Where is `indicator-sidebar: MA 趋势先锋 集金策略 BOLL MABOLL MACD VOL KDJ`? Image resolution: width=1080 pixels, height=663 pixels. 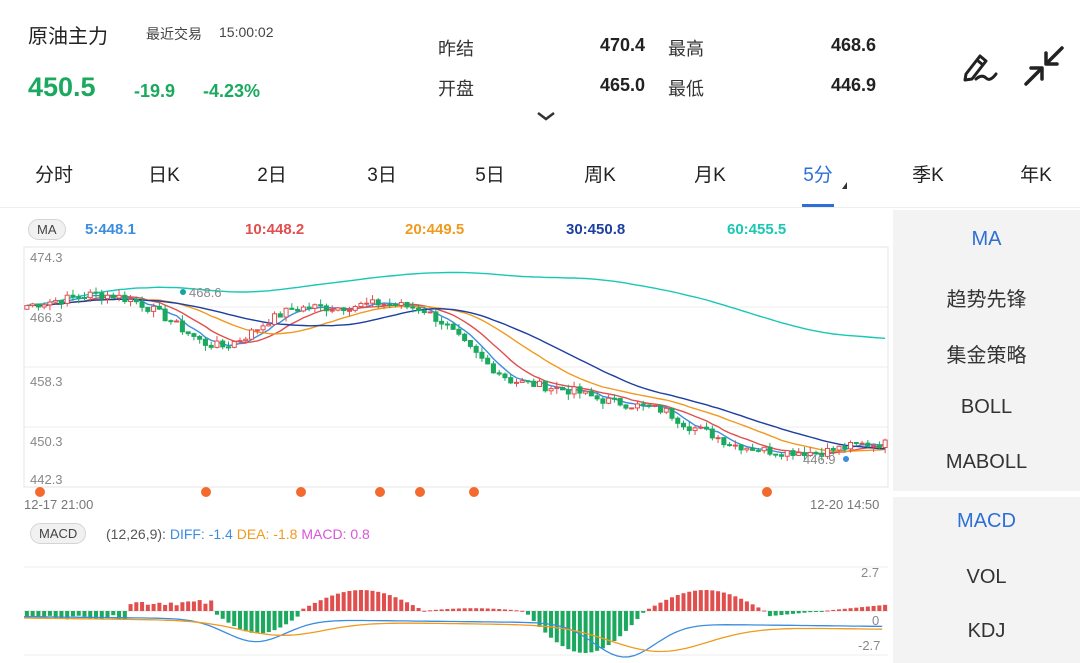
indicator-sidebar: MA 趋势先锋 集金策略 BOLL MABOLL MACD VOL KDJ is located at coordinates (986, 436).